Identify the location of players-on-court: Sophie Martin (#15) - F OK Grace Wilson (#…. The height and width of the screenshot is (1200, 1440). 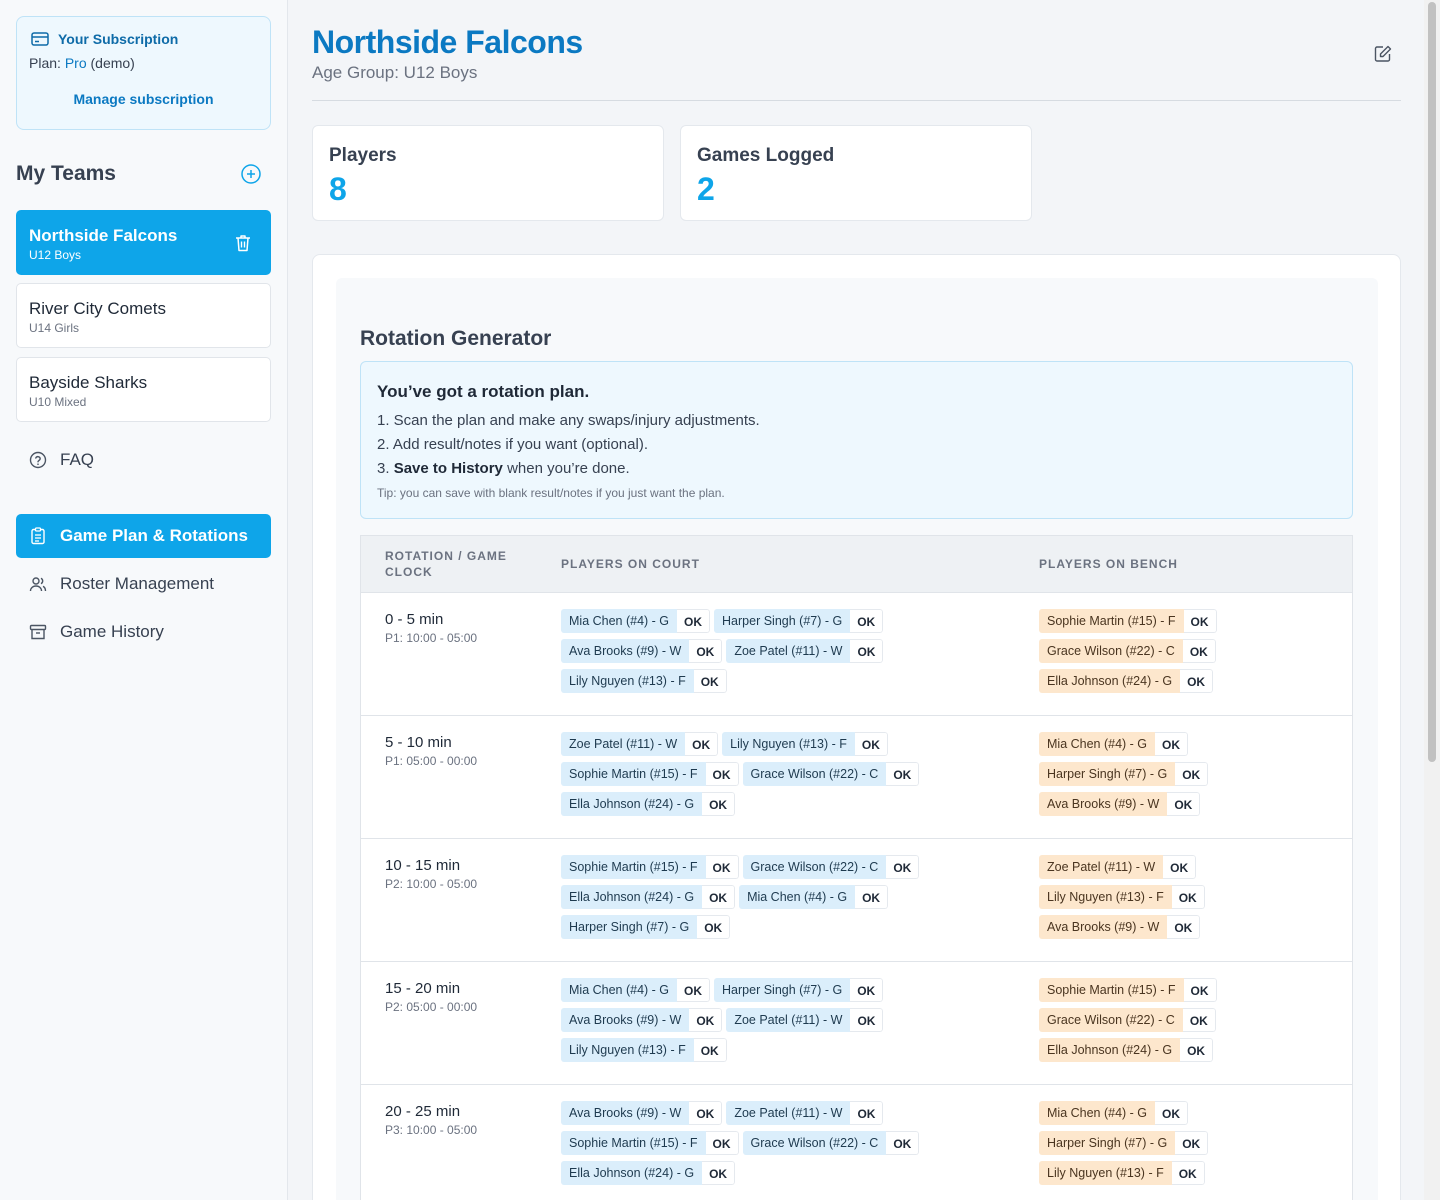
(751, 897).